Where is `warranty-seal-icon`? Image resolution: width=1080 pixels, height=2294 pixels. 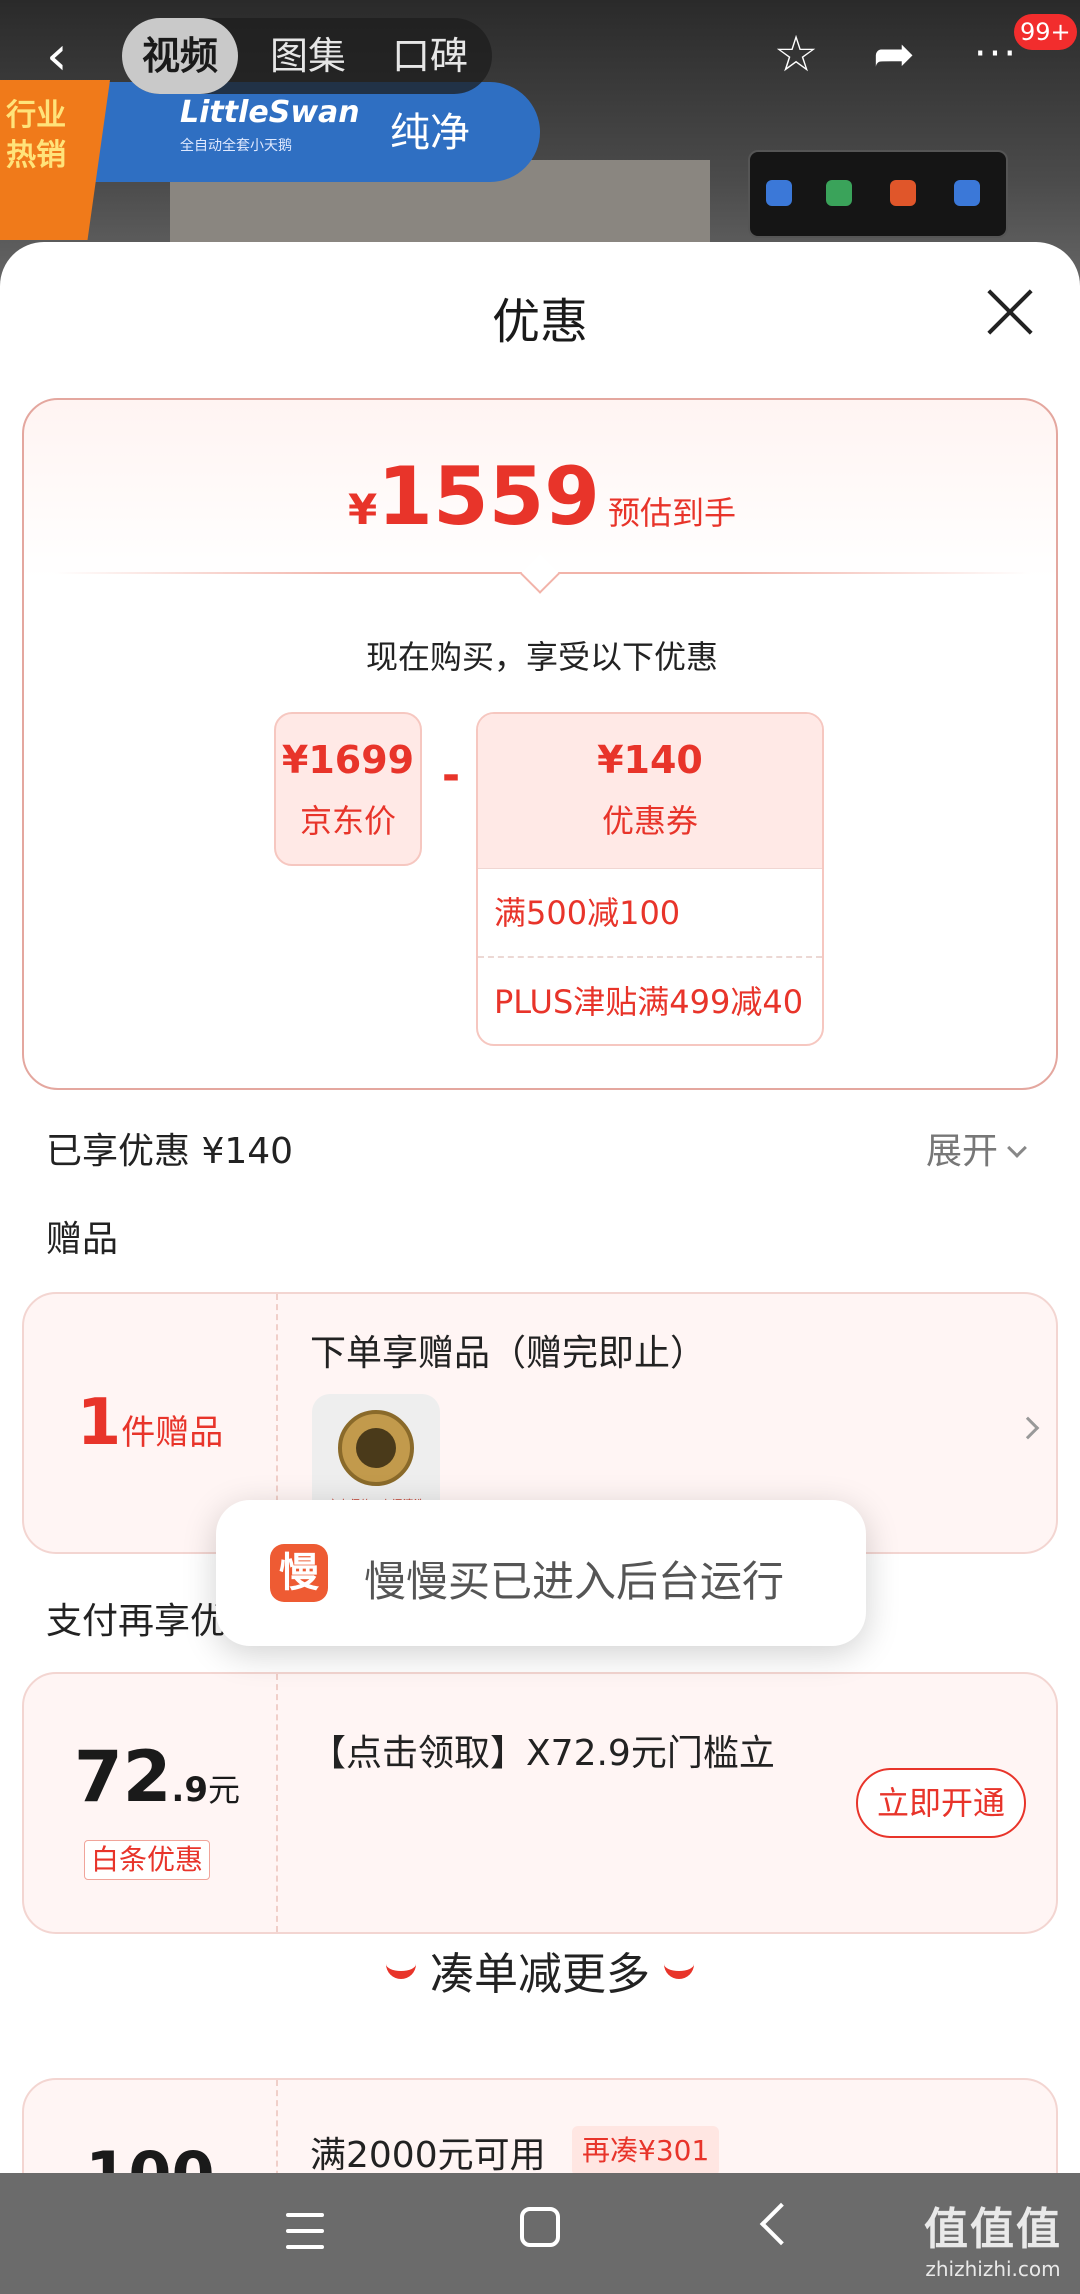 warranty-seal-icon is located at coordinates (376, 1448).